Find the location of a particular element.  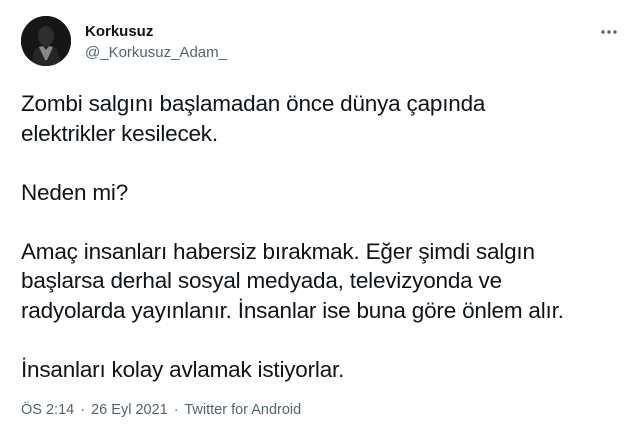

user-handle: @_Korkusuz_Adam_ is located at coordinates (156, 53).